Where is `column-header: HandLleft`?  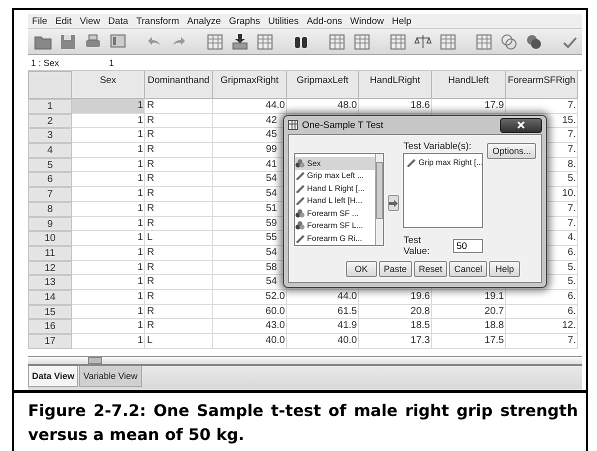 column-header: HandLleft is located at coordinates (469, 85).